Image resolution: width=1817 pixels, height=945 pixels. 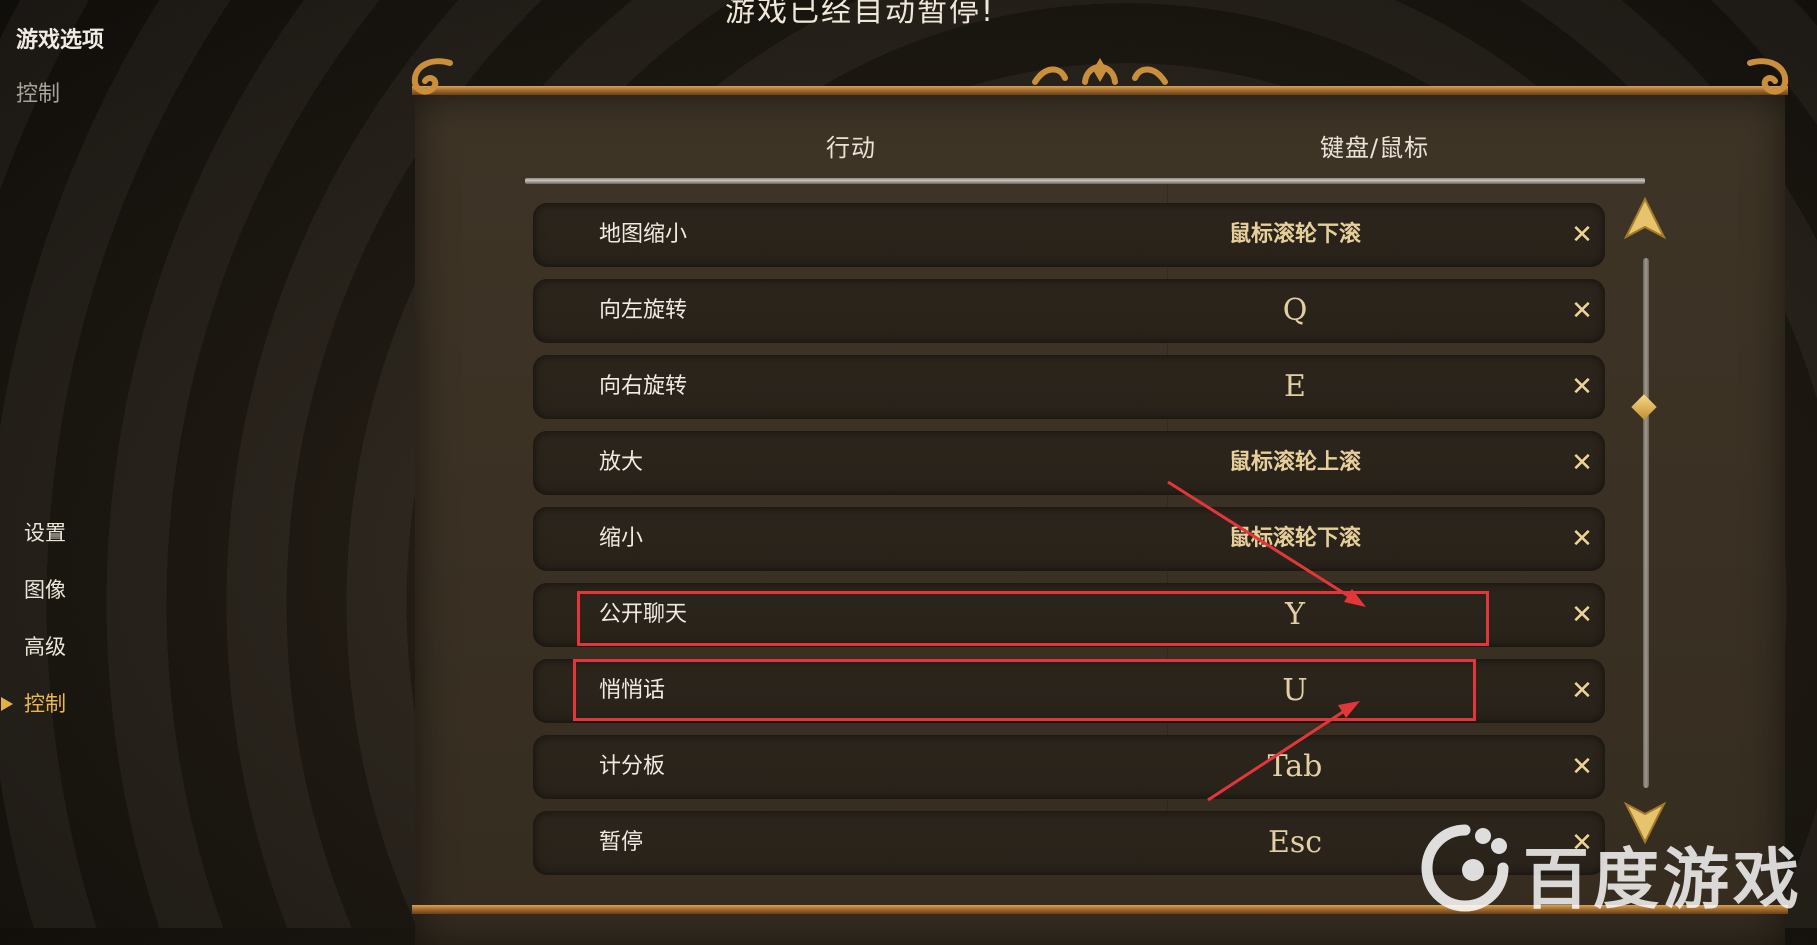 I want to click on action-label: 暂停, so click(x=621, y=842).